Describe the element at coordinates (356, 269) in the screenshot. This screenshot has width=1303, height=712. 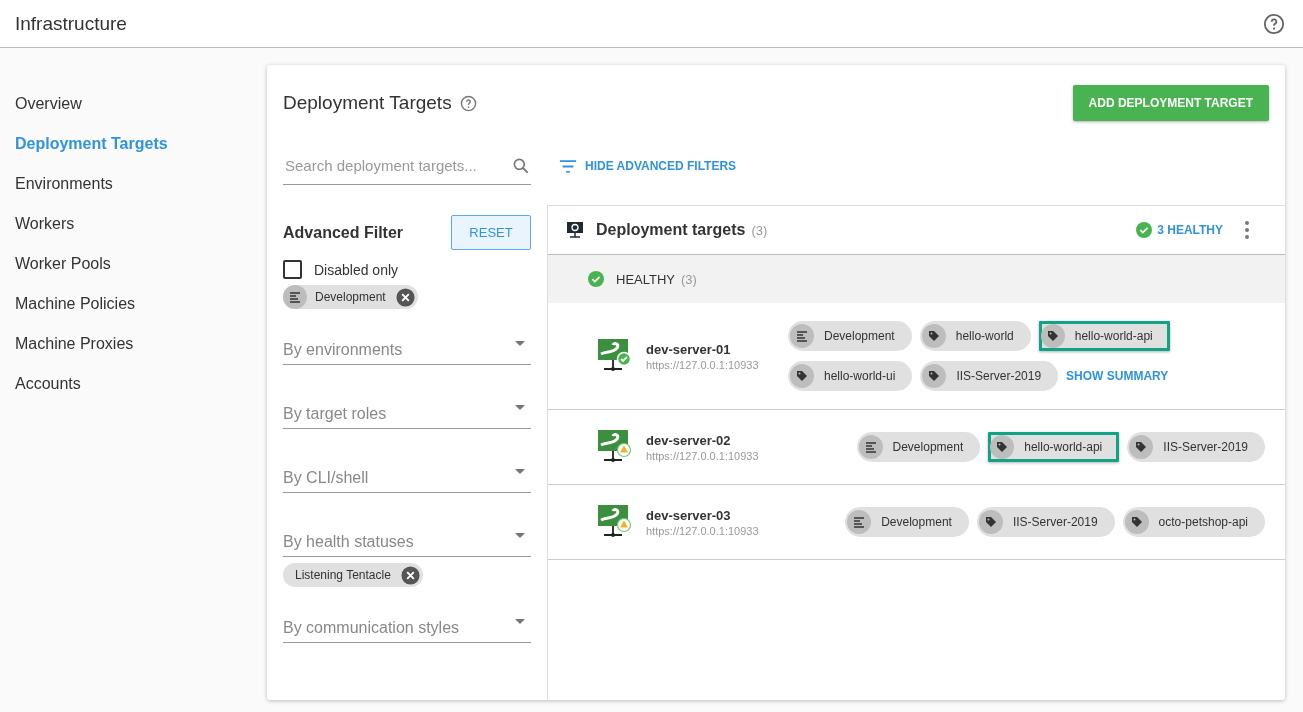
I see `checkbox-label: Disabled only` at that location.